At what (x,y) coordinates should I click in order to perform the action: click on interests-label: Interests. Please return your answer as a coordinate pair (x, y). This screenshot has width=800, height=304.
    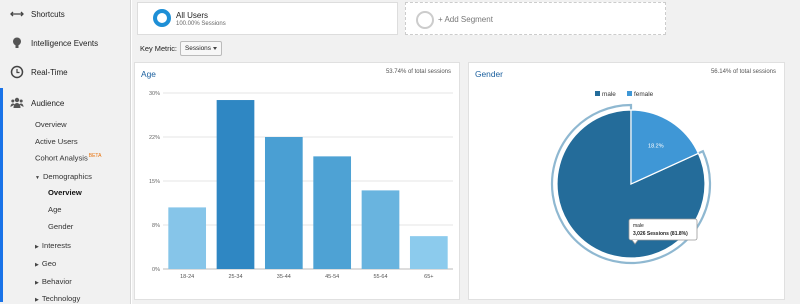
    Looking at the image, I should click on (56, 245).